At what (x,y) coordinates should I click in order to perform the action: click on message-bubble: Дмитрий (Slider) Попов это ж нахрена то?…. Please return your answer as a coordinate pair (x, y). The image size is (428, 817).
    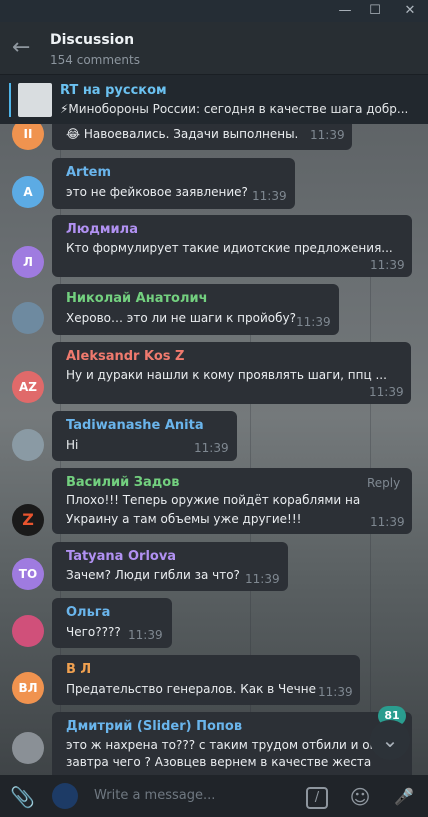
    Looking at the image, I should click on (232, 743).